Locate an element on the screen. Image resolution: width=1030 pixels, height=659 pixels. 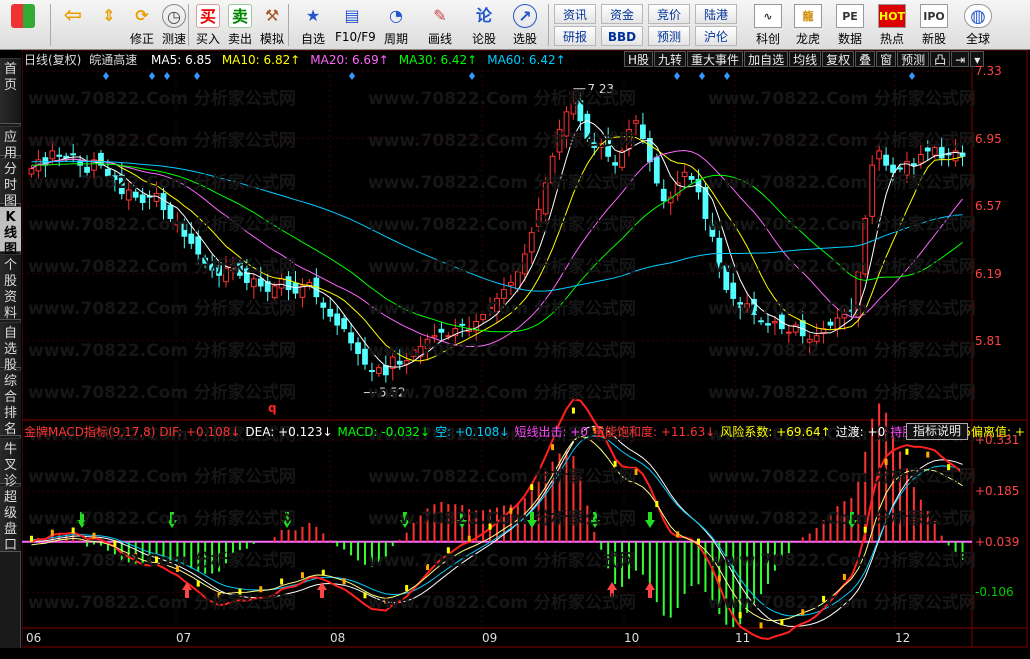
toolbar-small-button: 研报 is located at coordinates (575, 36).